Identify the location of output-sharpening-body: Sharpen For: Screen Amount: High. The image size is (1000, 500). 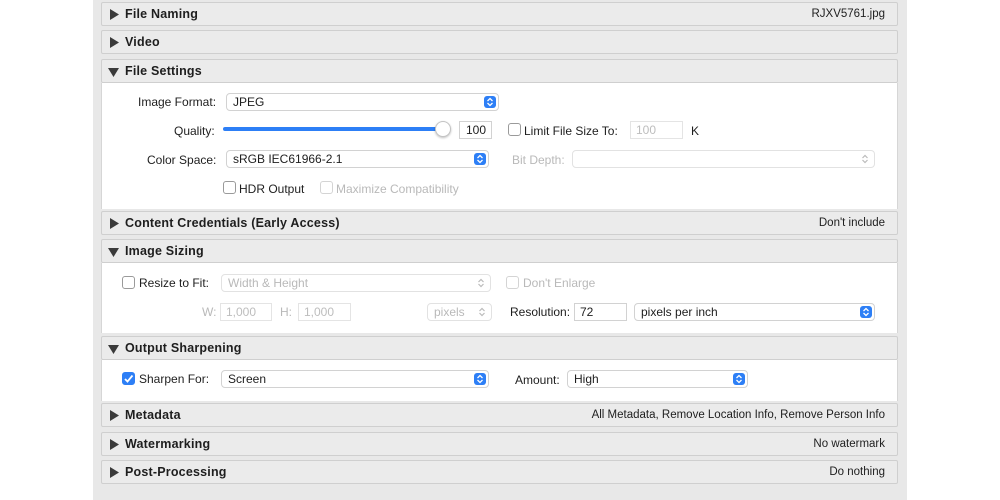
(499, 380).